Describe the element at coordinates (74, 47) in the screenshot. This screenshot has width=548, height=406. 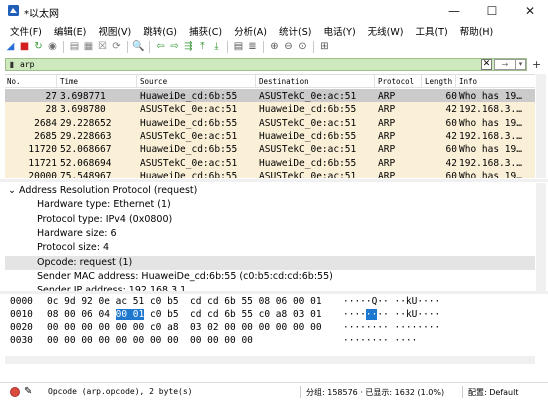
I see `open-file-icon: ▤` at that location.